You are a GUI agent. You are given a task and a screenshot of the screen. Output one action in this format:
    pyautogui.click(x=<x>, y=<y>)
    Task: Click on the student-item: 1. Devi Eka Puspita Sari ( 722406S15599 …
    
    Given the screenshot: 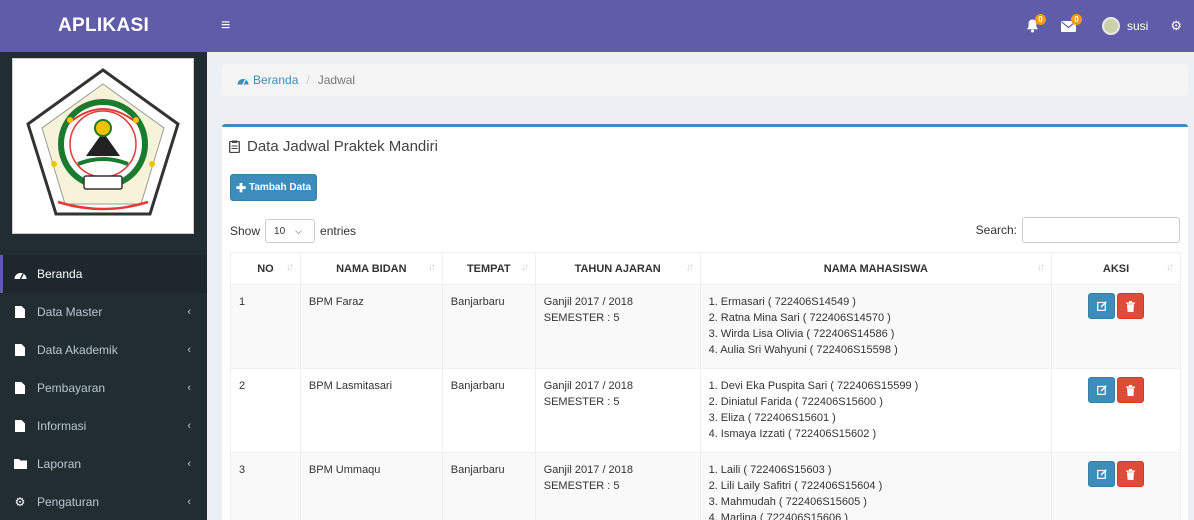 What is the action you would take?
    pyautogui.click(x=813, y=386)
    